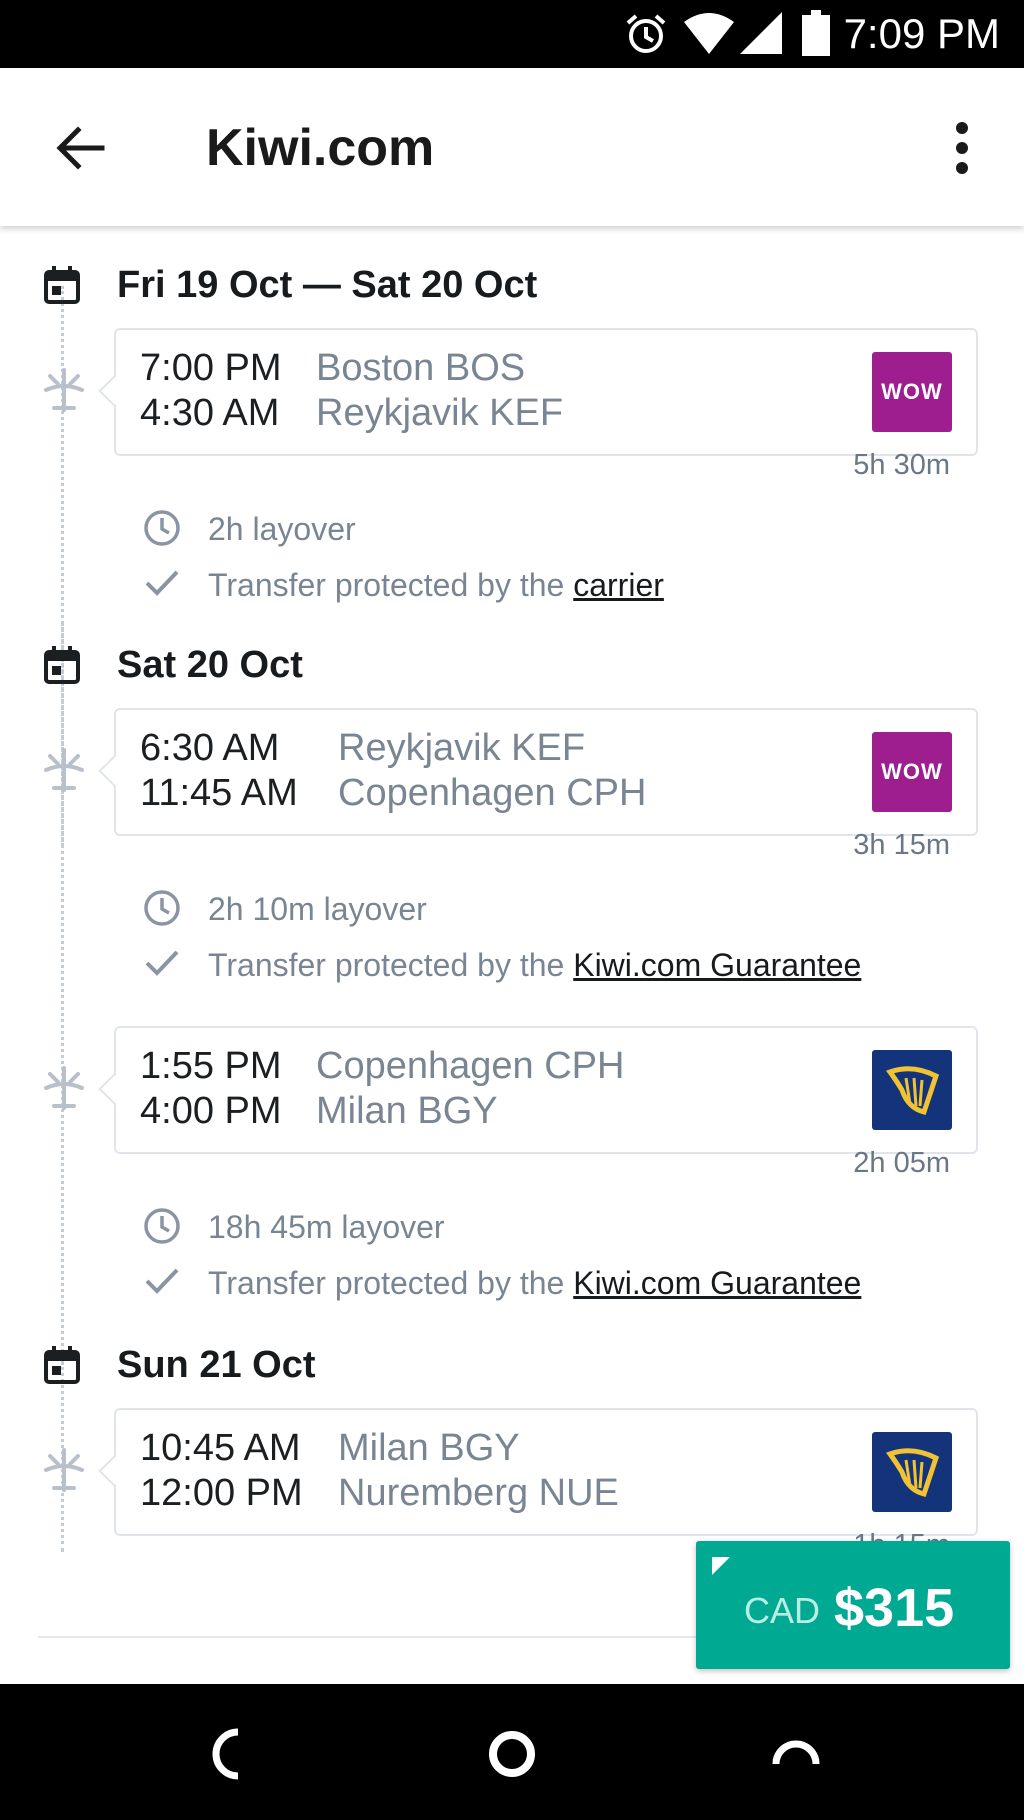  Describe the element at coordinates (326, 1227) in the screenshot. I see `layover-duration: 18h 45m layover` at that location.